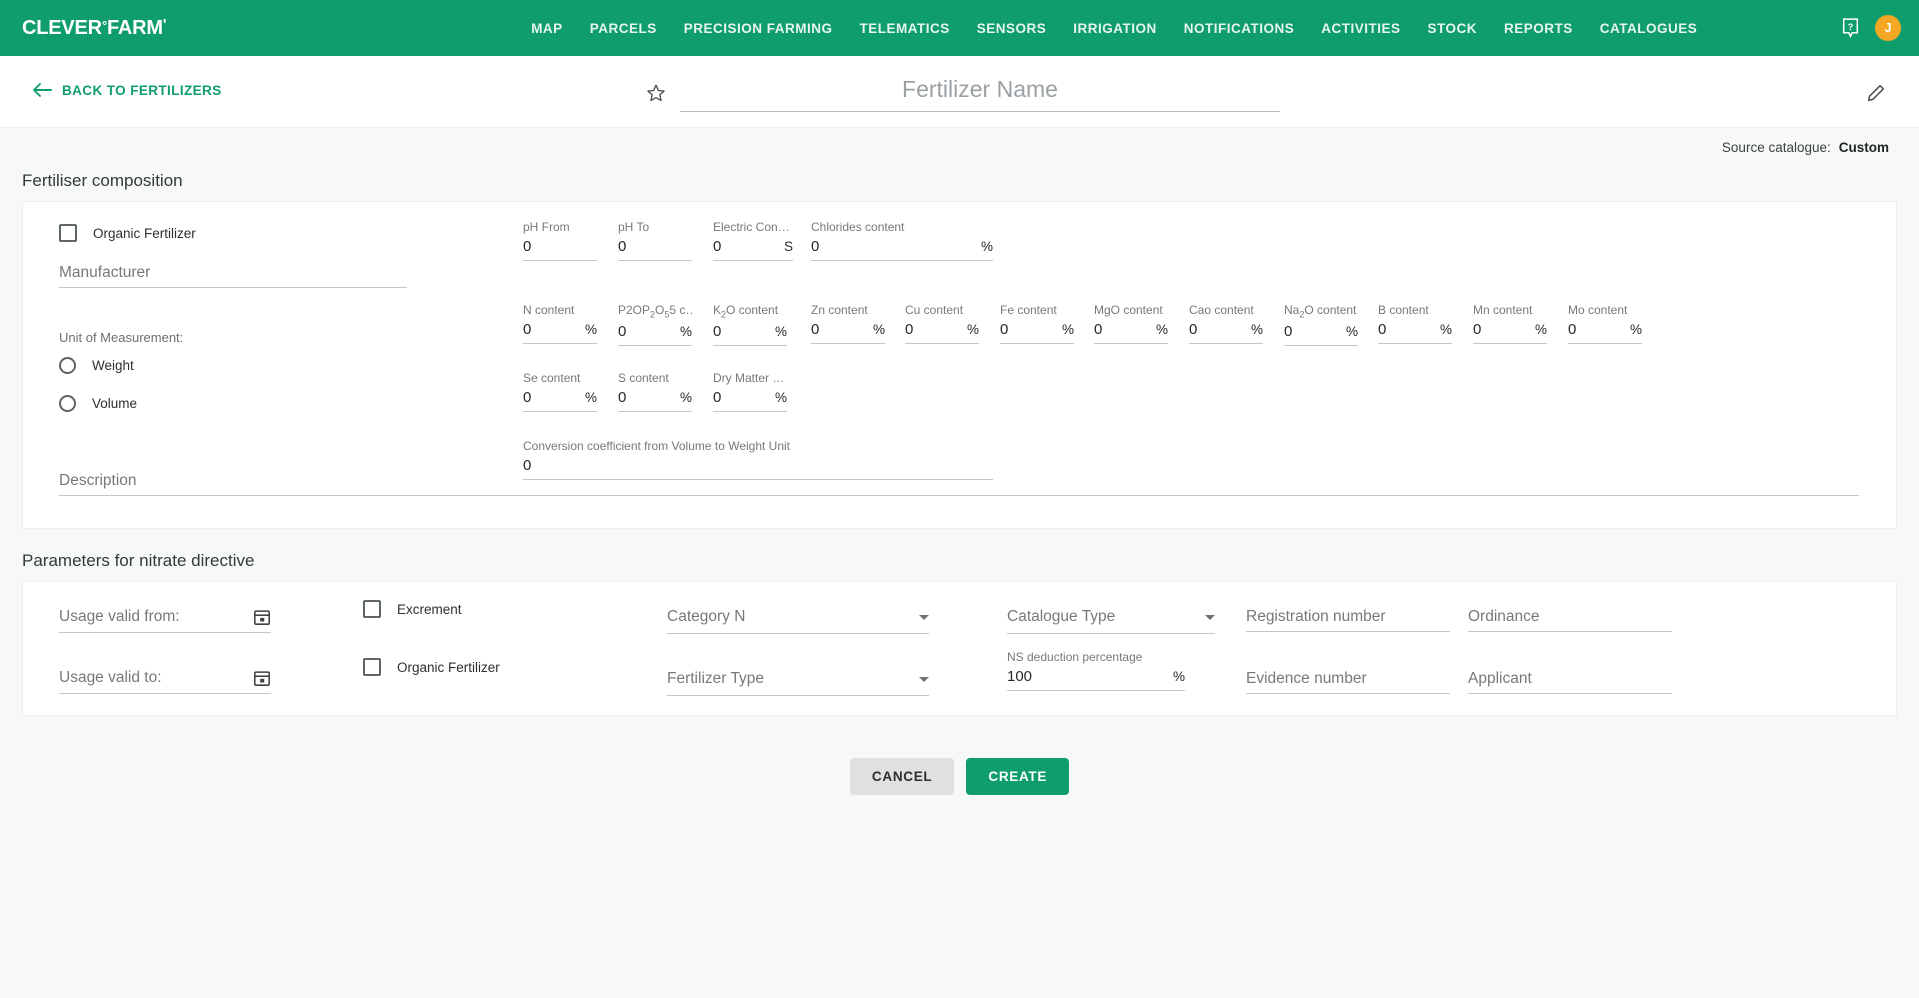 The image size is (1919, 998). I want to click on fertilizer-type-select: Fertilizer Type, so click(798, 683).